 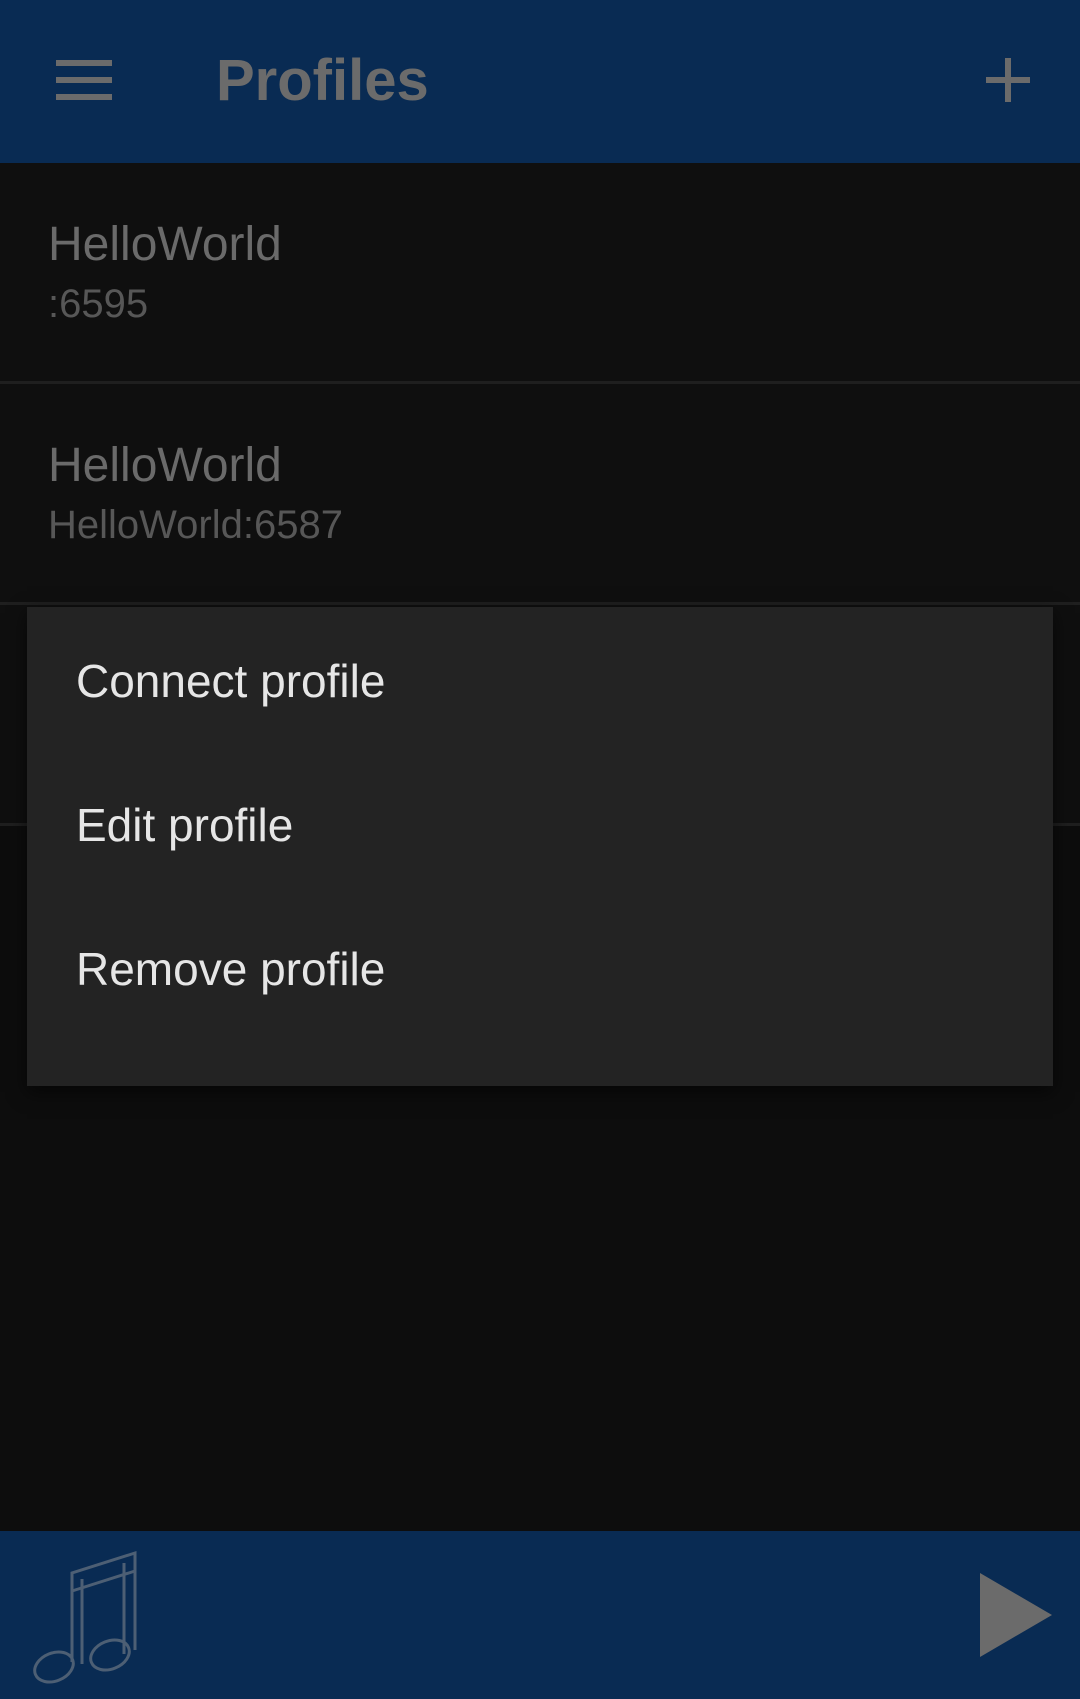 I want to click on profile-address: HelloWorld:6587, so click(x=195, y=525).